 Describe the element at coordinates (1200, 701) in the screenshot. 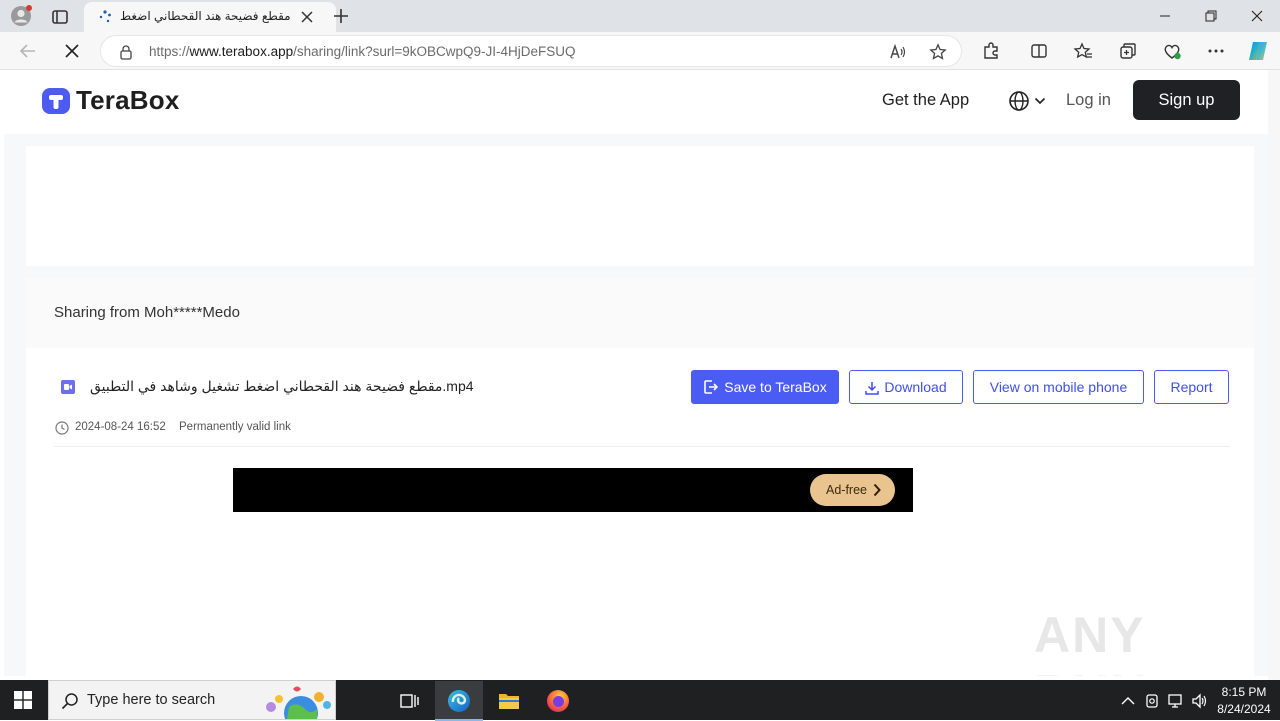

I see `volume-icon` at that location.